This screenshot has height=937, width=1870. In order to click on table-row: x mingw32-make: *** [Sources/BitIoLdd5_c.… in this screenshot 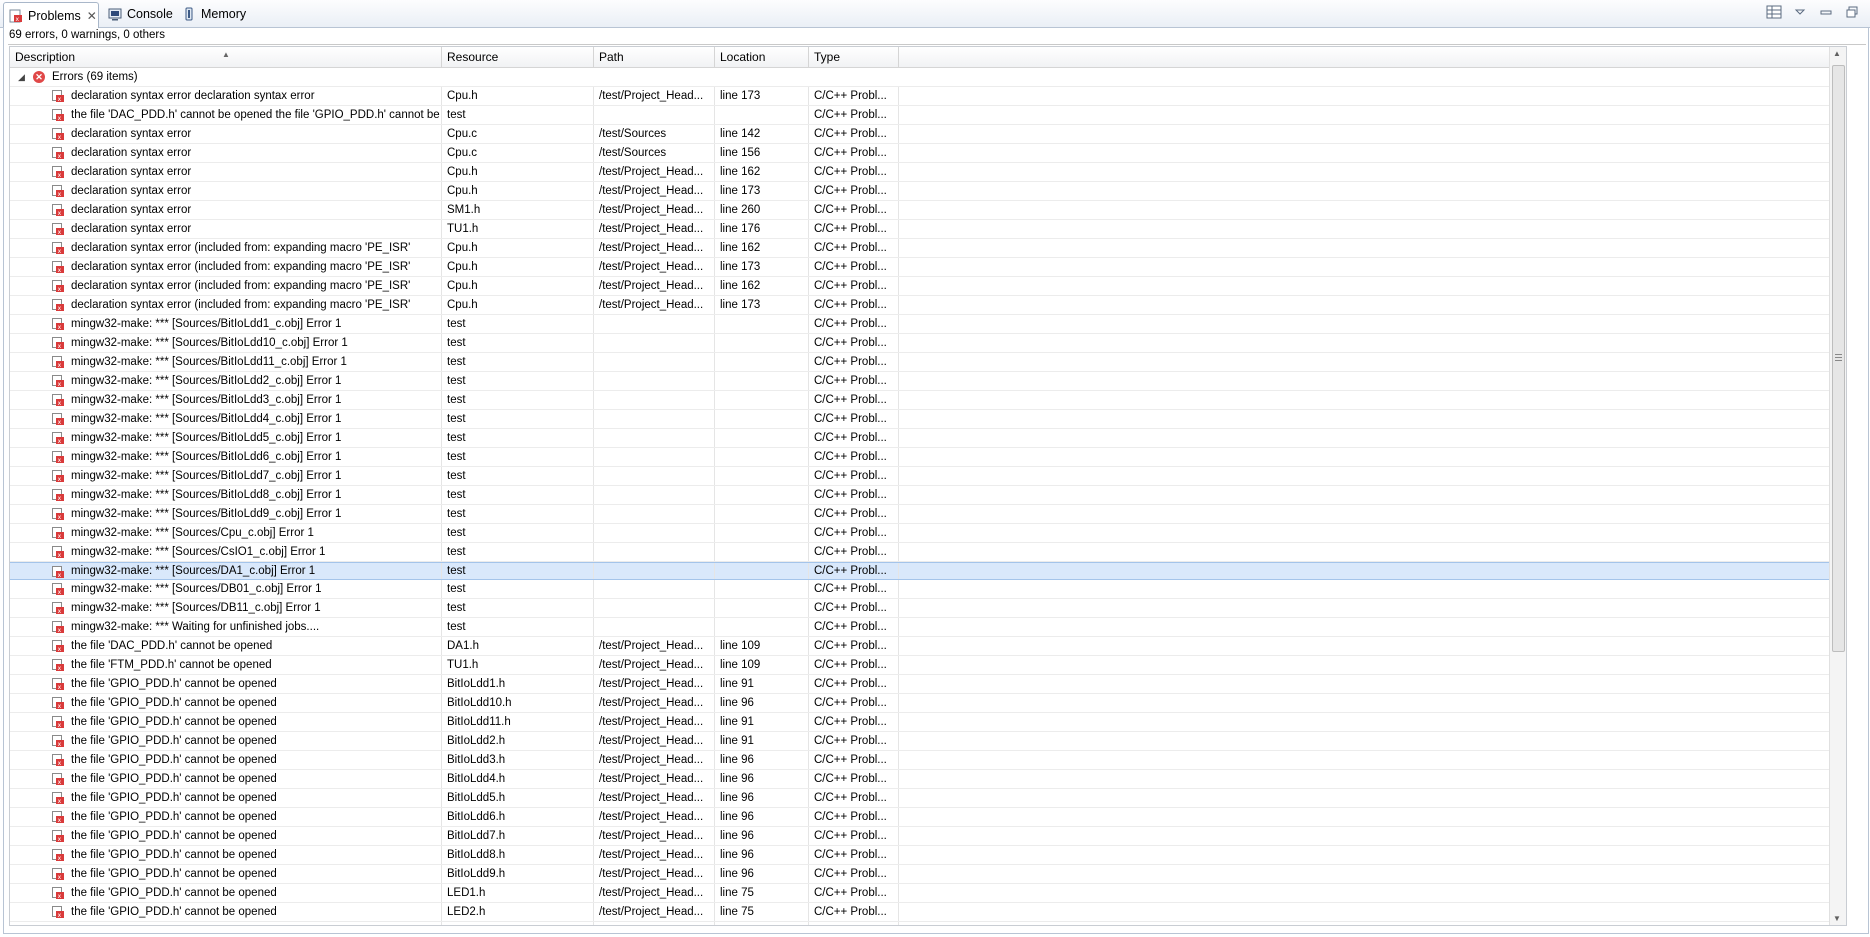, I will do `click(928, 438)`.